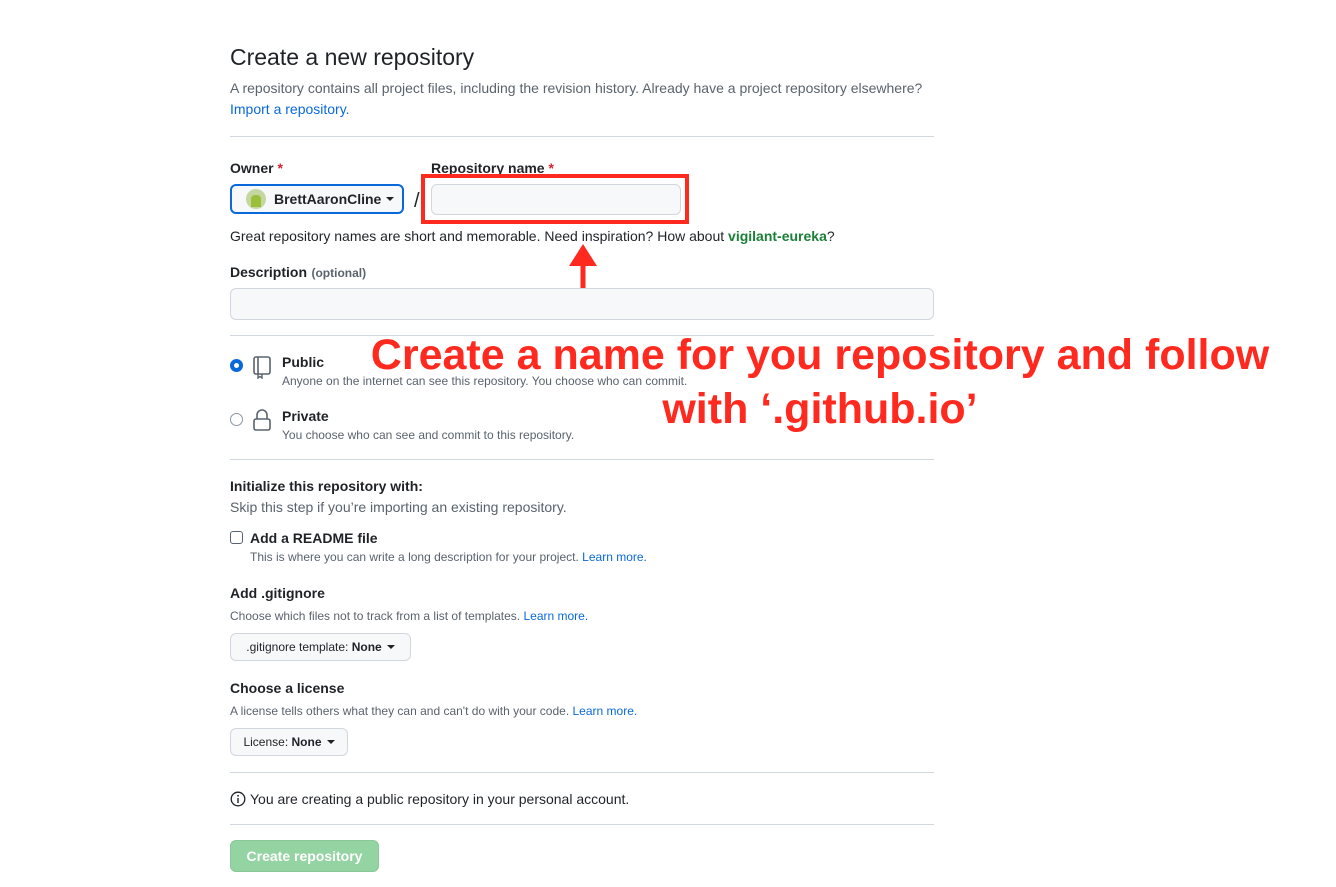 The width and height of the screenshot is (1336, 887). I want to click on description-input, so click(582, 304).